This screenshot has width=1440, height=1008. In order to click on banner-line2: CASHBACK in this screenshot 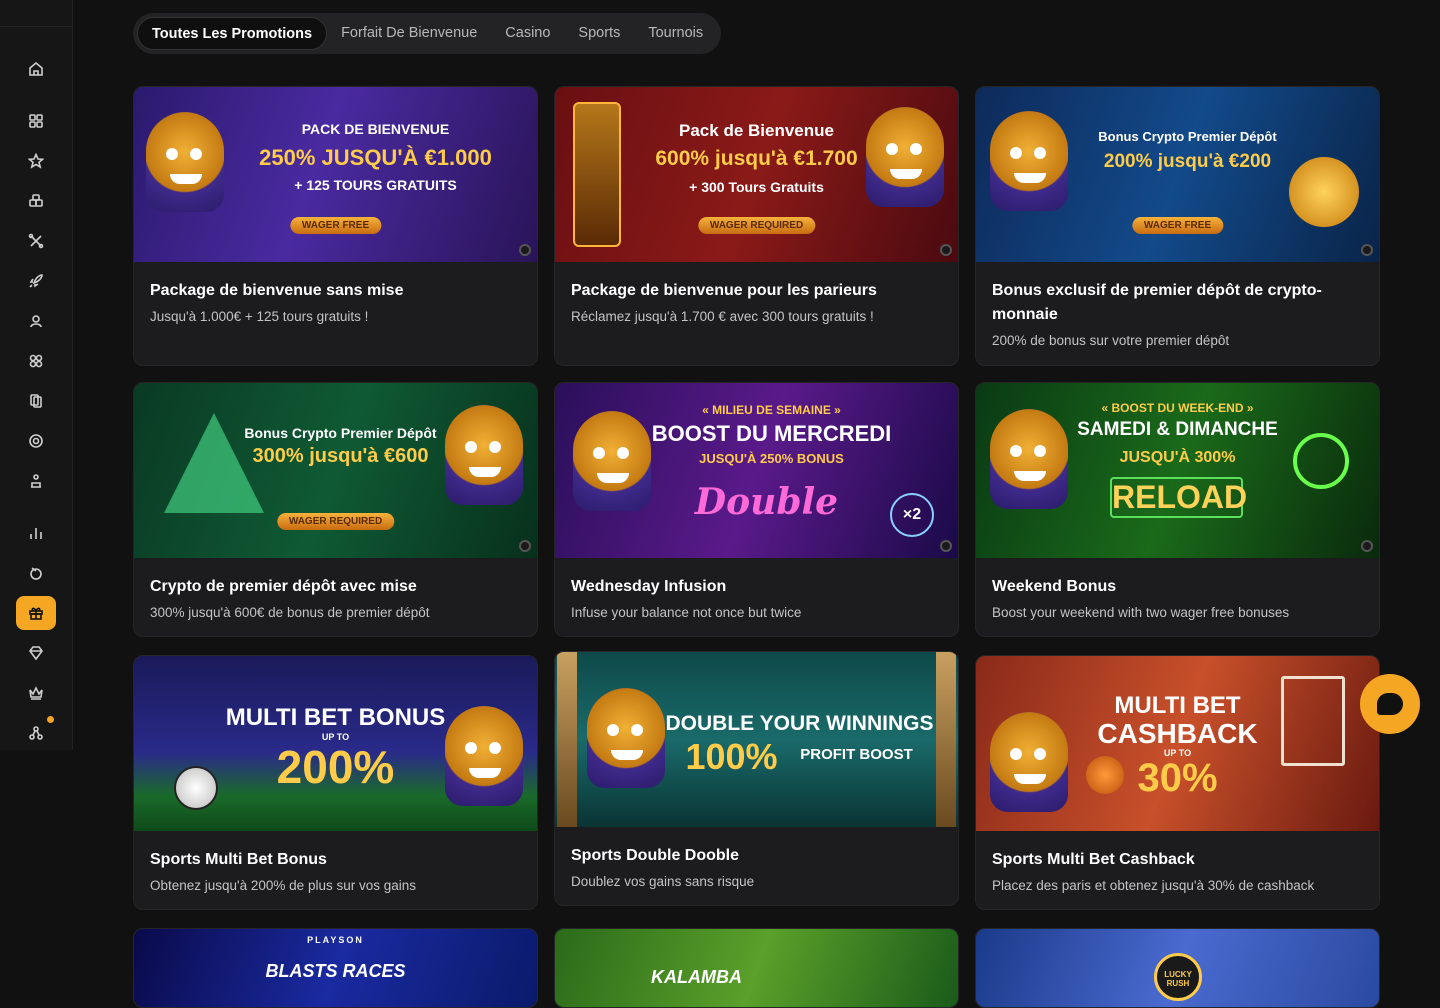, I will do `click(1177, 733)`.